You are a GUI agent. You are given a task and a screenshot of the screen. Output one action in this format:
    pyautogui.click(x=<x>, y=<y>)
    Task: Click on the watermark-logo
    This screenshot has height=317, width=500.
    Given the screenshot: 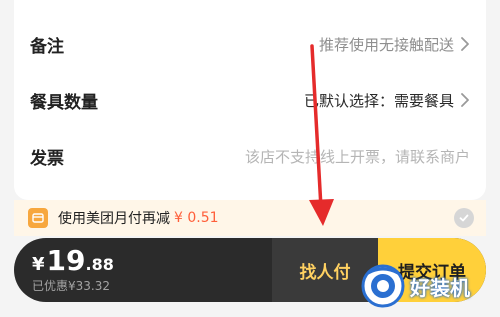 What is the action you would take?
    pyautogui.click(x=383, y=286)
    